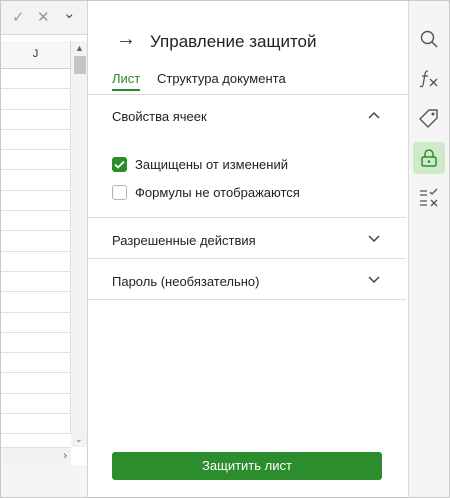  I want to click on checkbox-hide-formulas: Формулы не отображаются, so click(206, 192).